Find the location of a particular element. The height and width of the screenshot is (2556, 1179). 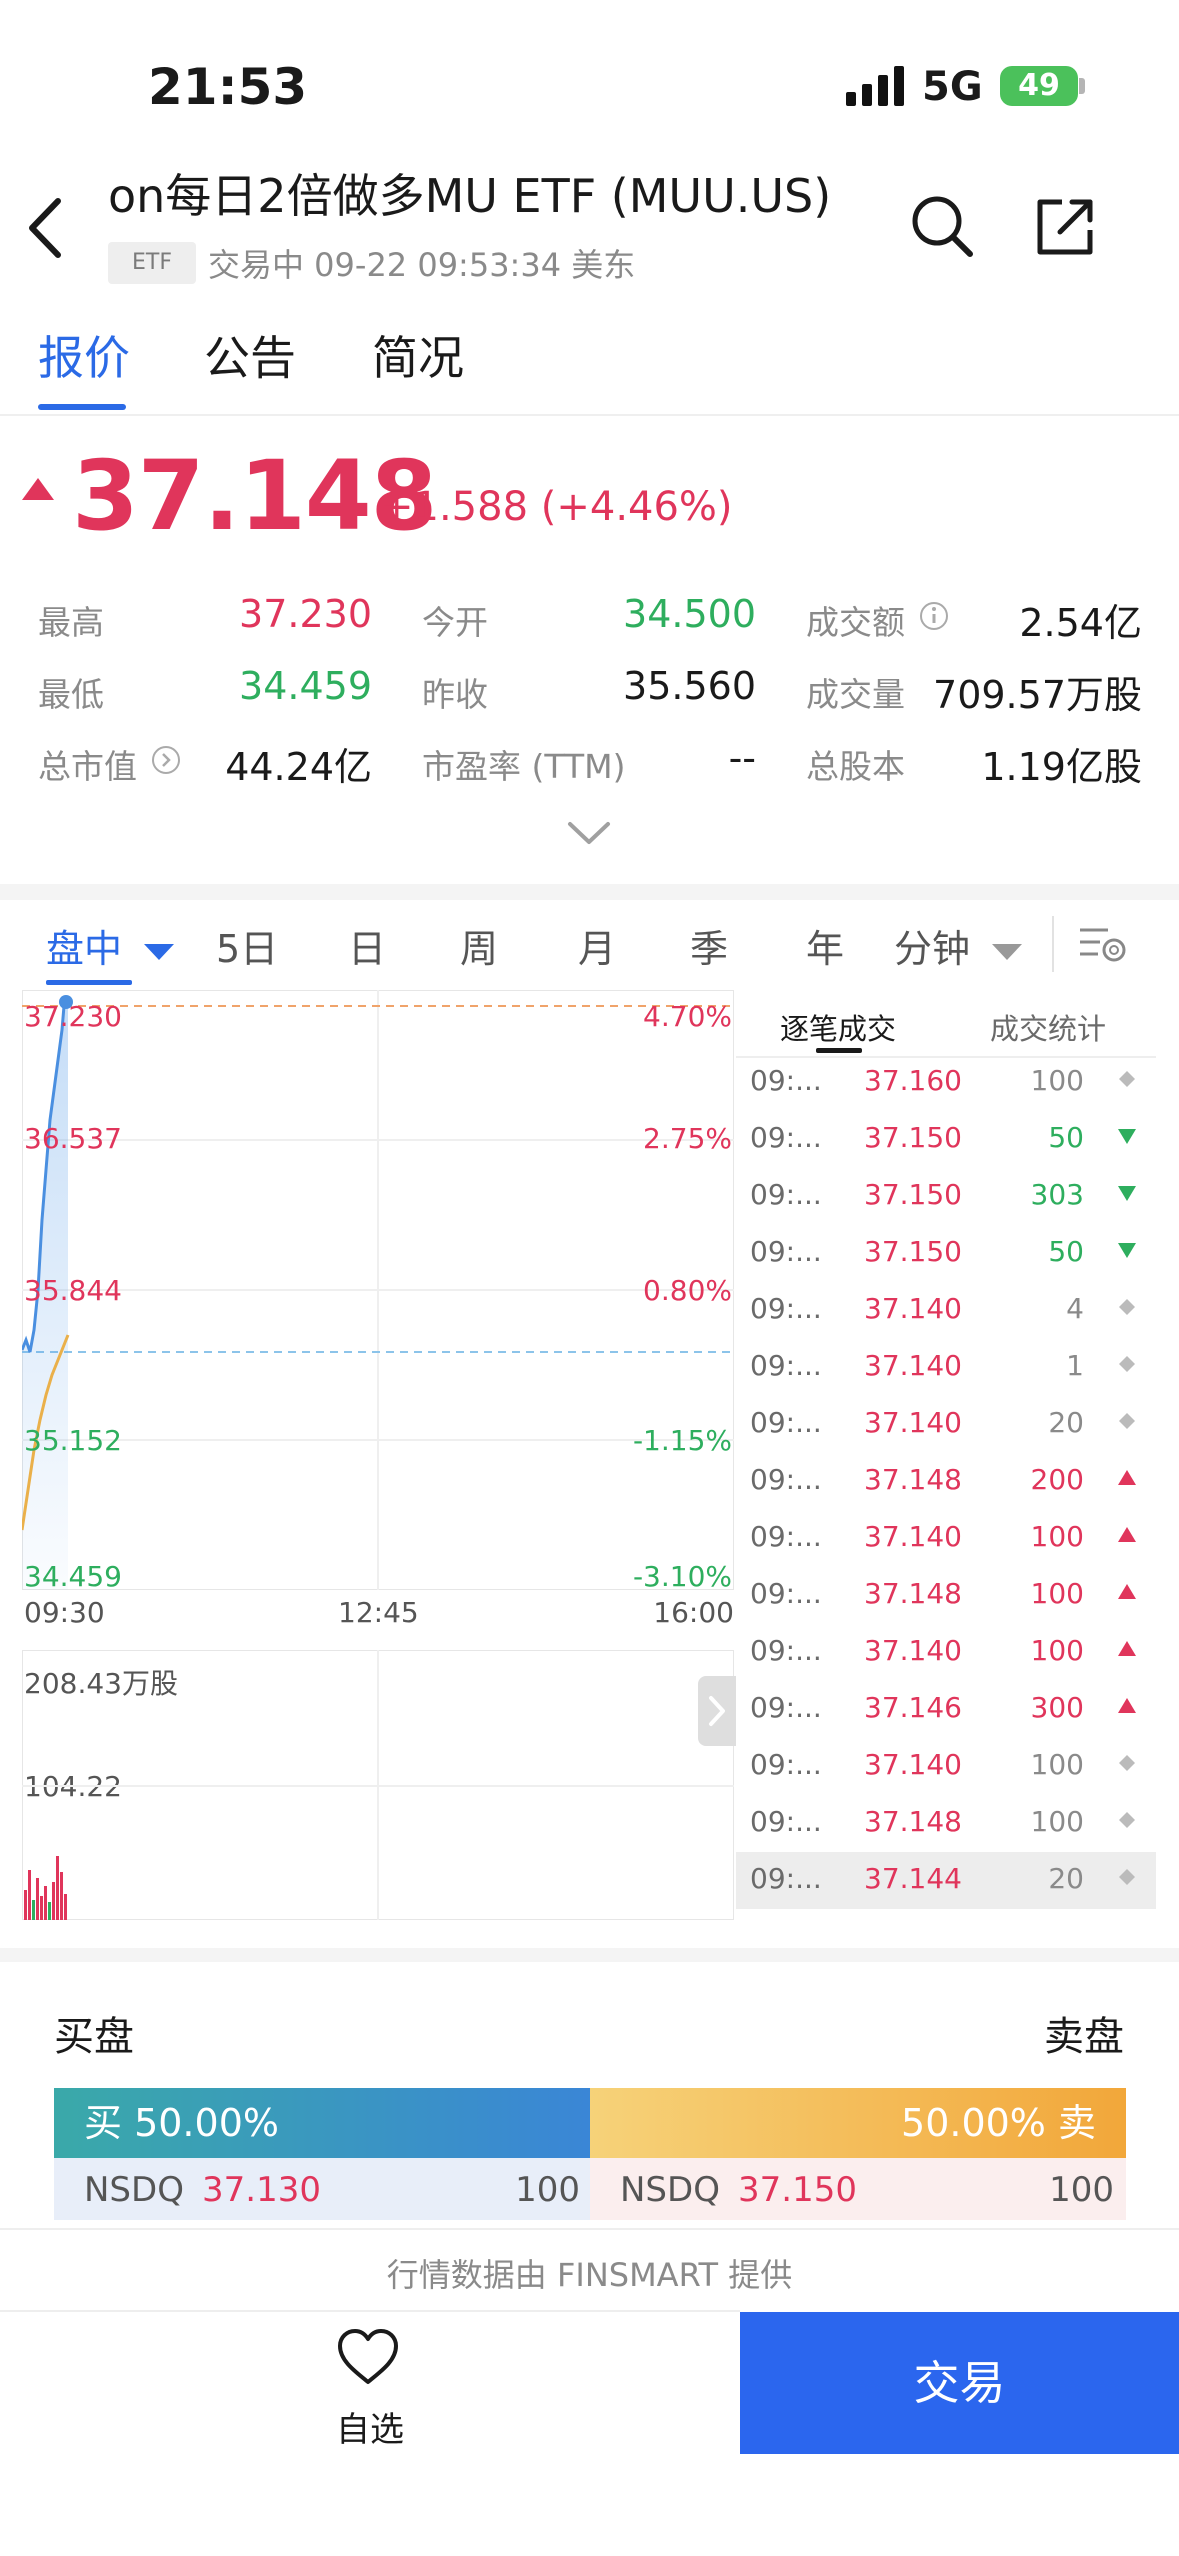

page-title: on每日2倍做多MU ETF (MUU.US) is located at coordinates (470, 196).